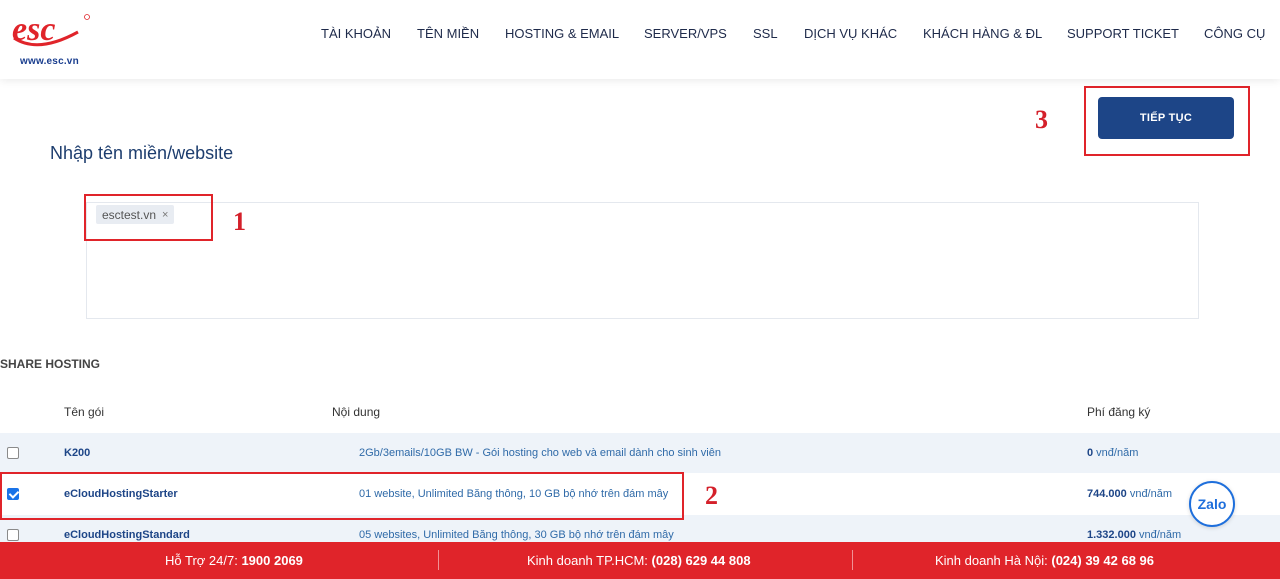 This screenshot has height=579, width=1280. What do you see at coordinates (77, 453) in the screenshot?
I see `package-name: K200` at bounding box center [77, 453].